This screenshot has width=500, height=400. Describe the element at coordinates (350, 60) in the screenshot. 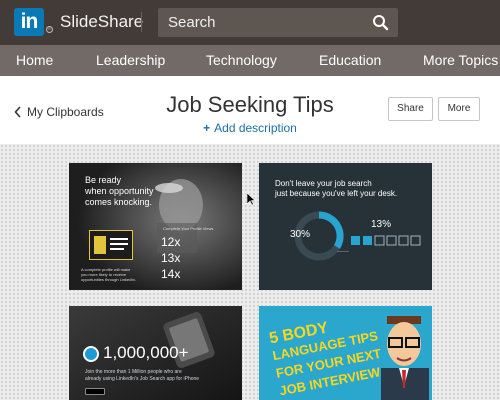

I see `nav-item-education: Education` at that location.